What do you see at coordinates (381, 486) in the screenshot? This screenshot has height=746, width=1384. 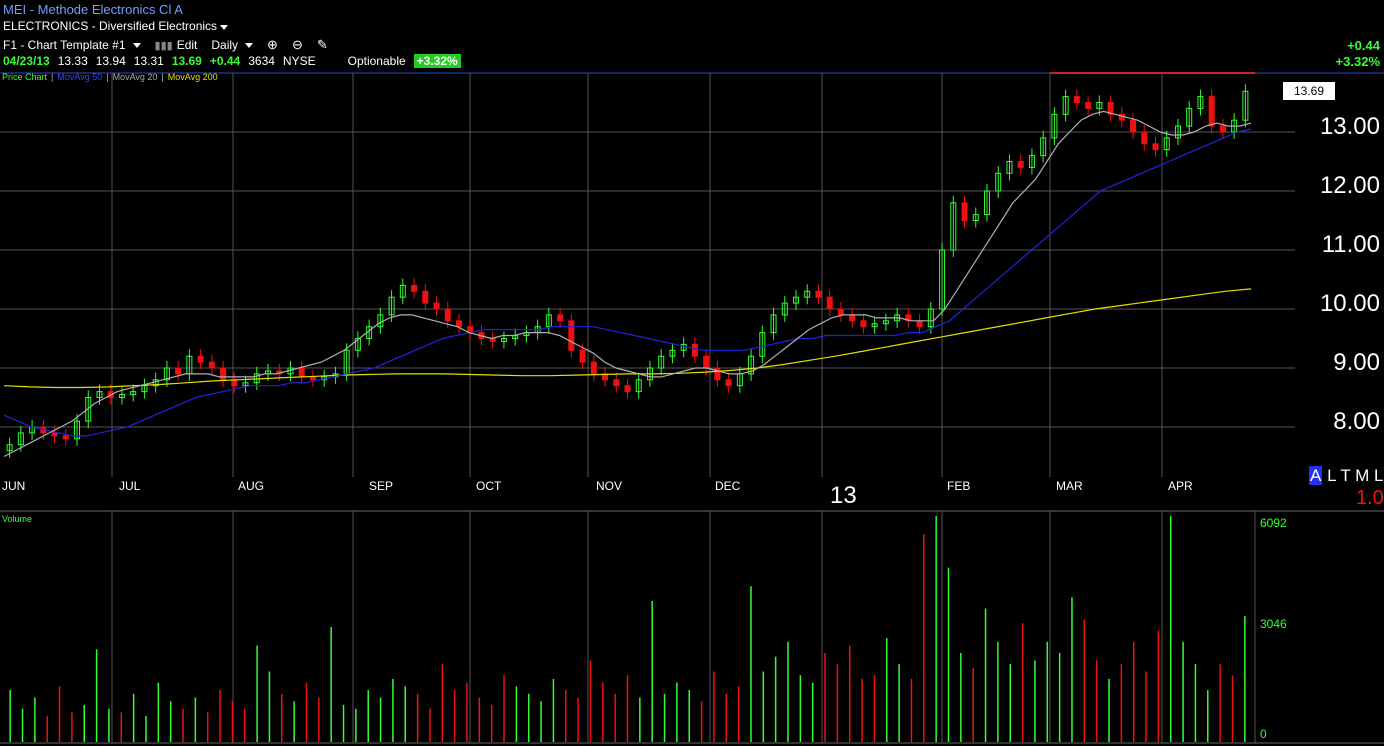 I see `month-label: SEP` at bounding box center [381, 486].